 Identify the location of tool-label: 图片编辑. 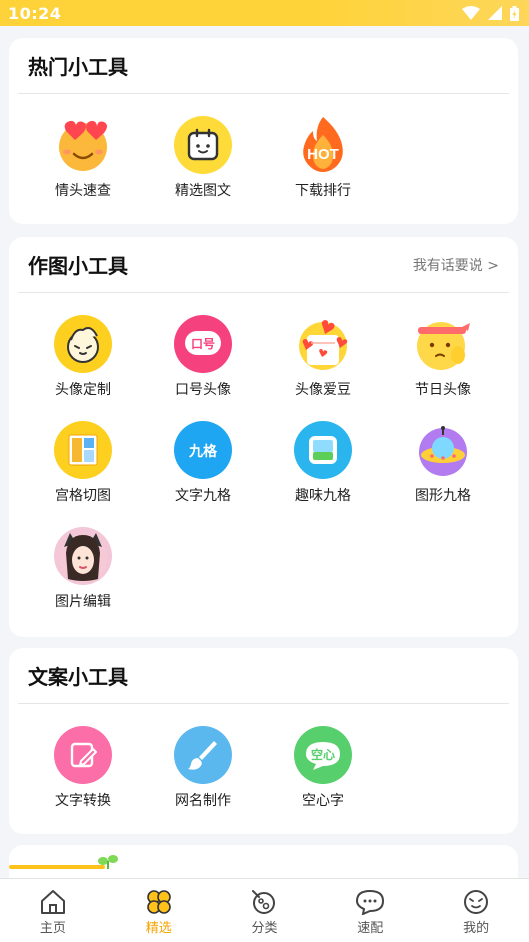
(83, 602).